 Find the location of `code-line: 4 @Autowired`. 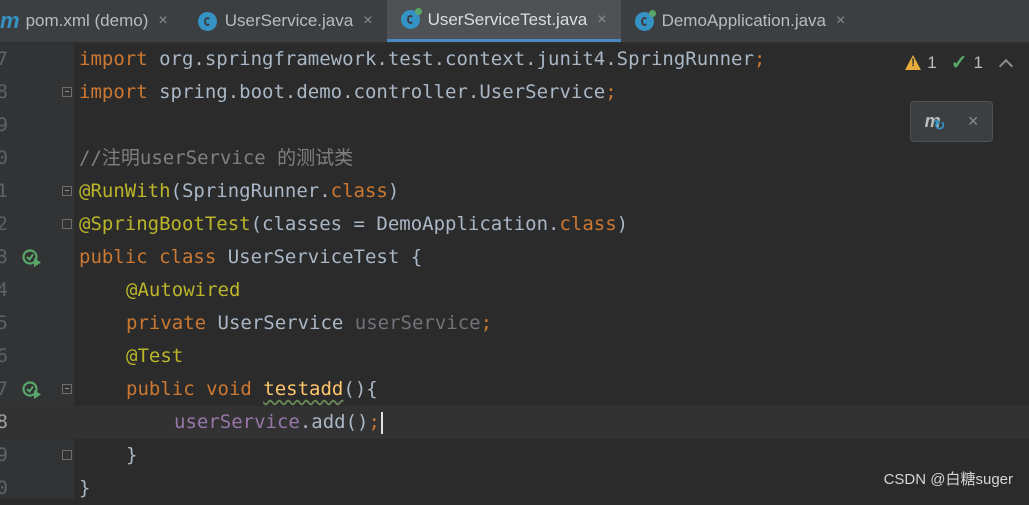

code-line: 4 @Autowired is located at coordinates (514, 290).